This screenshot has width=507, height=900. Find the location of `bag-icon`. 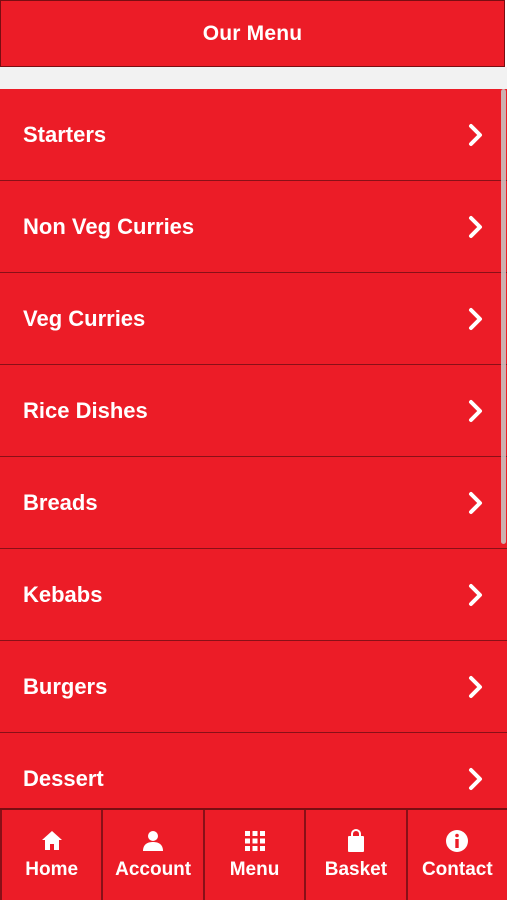

bag-icon is located at coordinates (355, 840).